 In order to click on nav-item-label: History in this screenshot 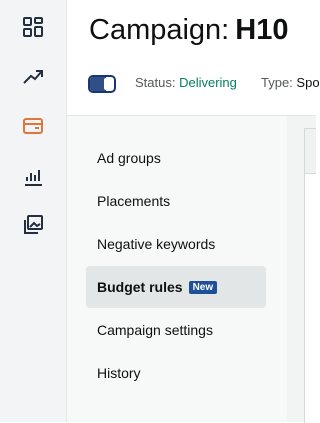, I will do `click(119, 373)`.